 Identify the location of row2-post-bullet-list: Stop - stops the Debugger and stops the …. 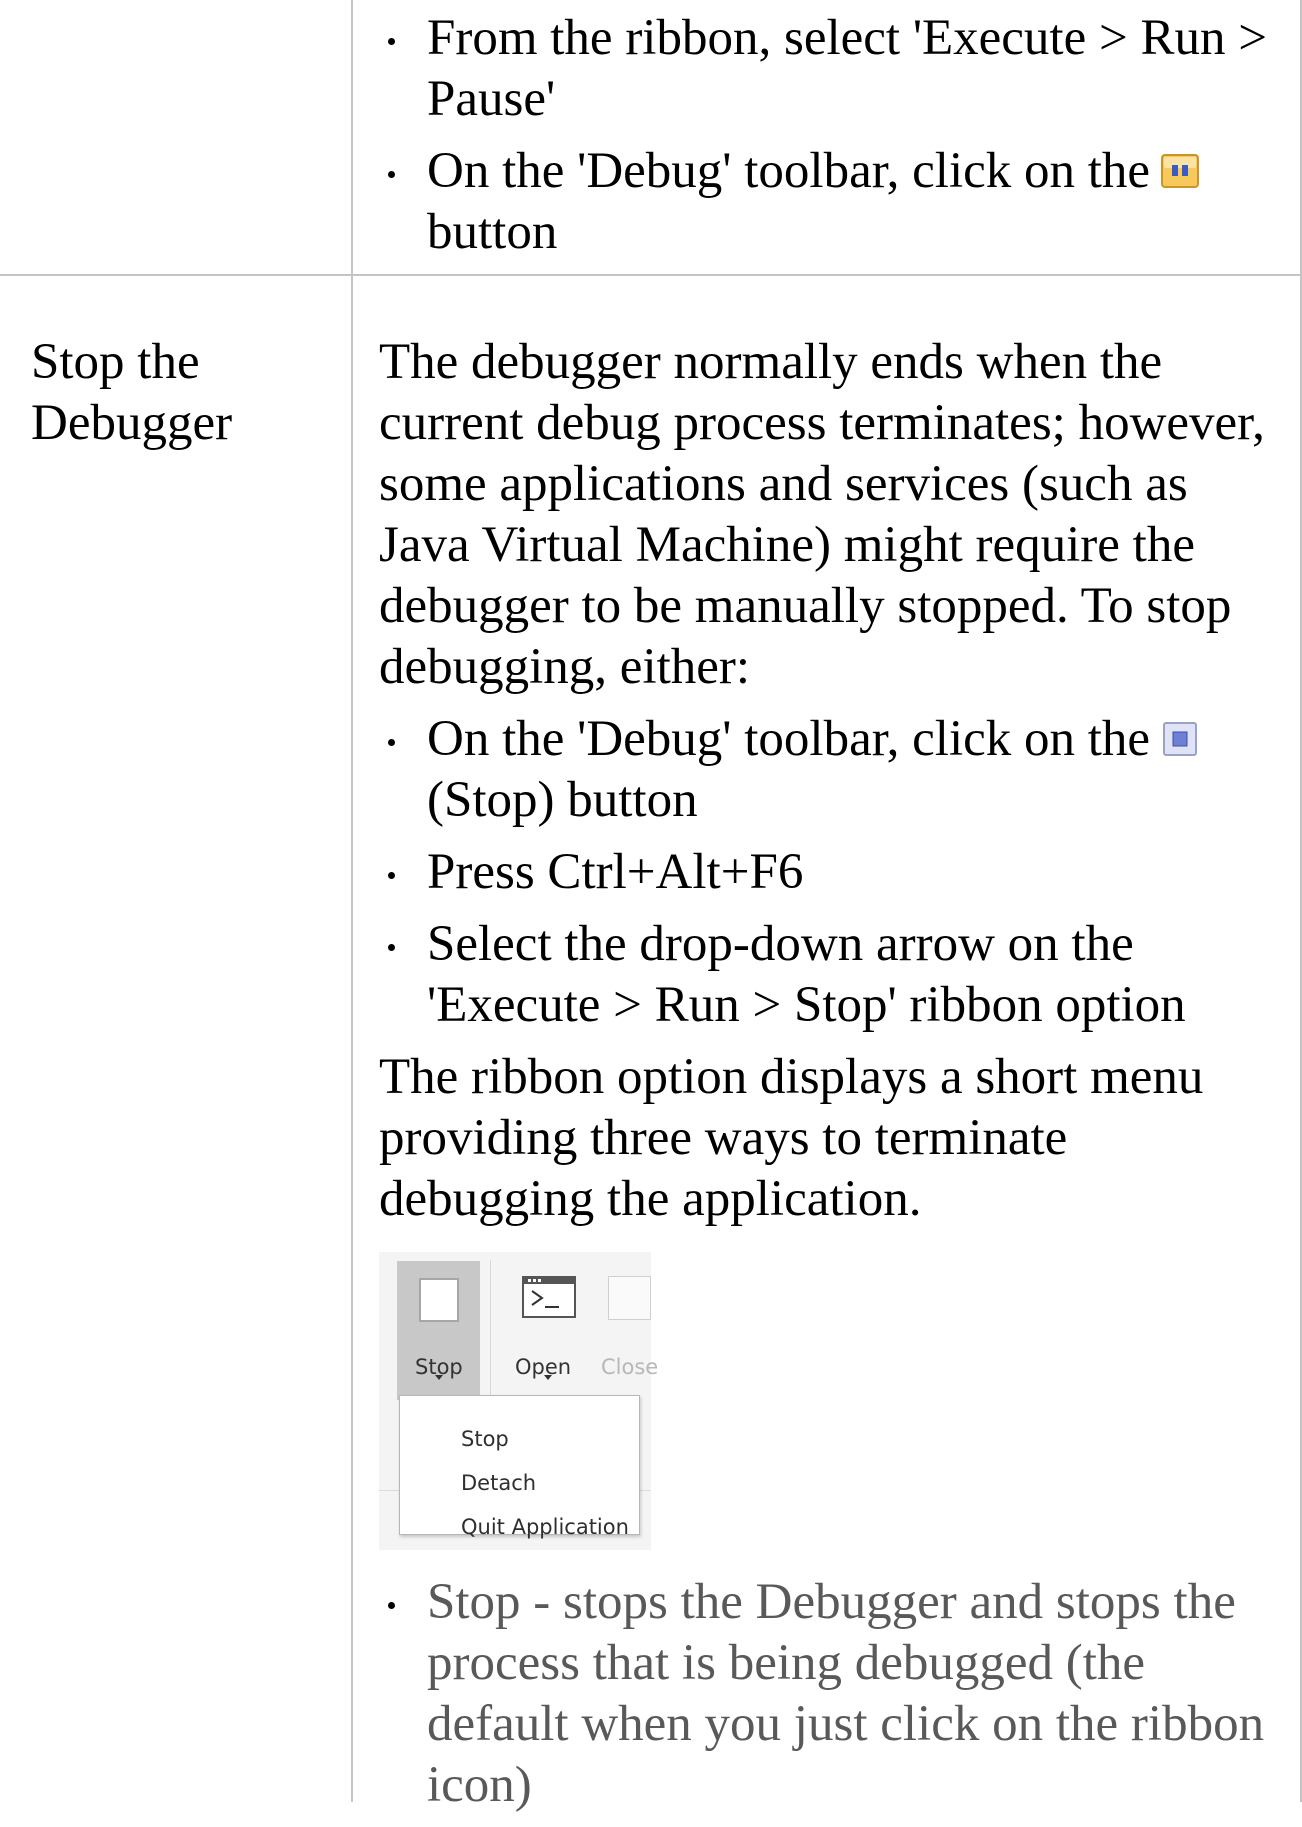
(829, 1694).